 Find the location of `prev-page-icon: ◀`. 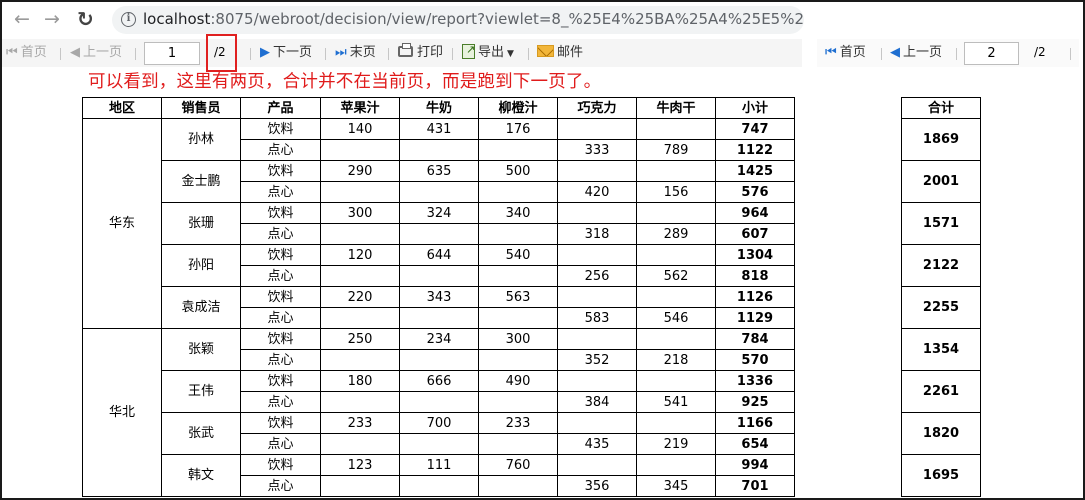

prev-page-icon: ◀ is located at coordinates (75, 52).